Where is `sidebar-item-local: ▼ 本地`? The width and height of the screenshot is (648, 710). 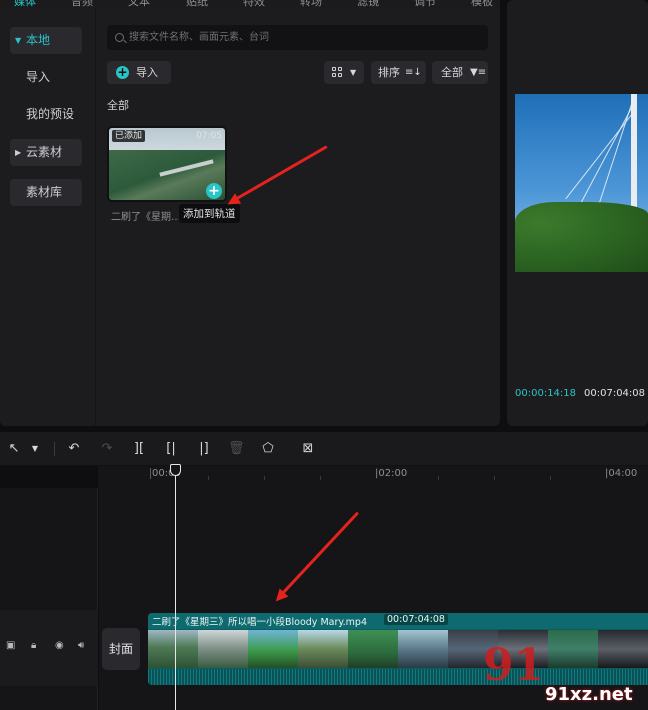
sidebar-item-local: ▼ 本地 is located at coordinates (46, 40).